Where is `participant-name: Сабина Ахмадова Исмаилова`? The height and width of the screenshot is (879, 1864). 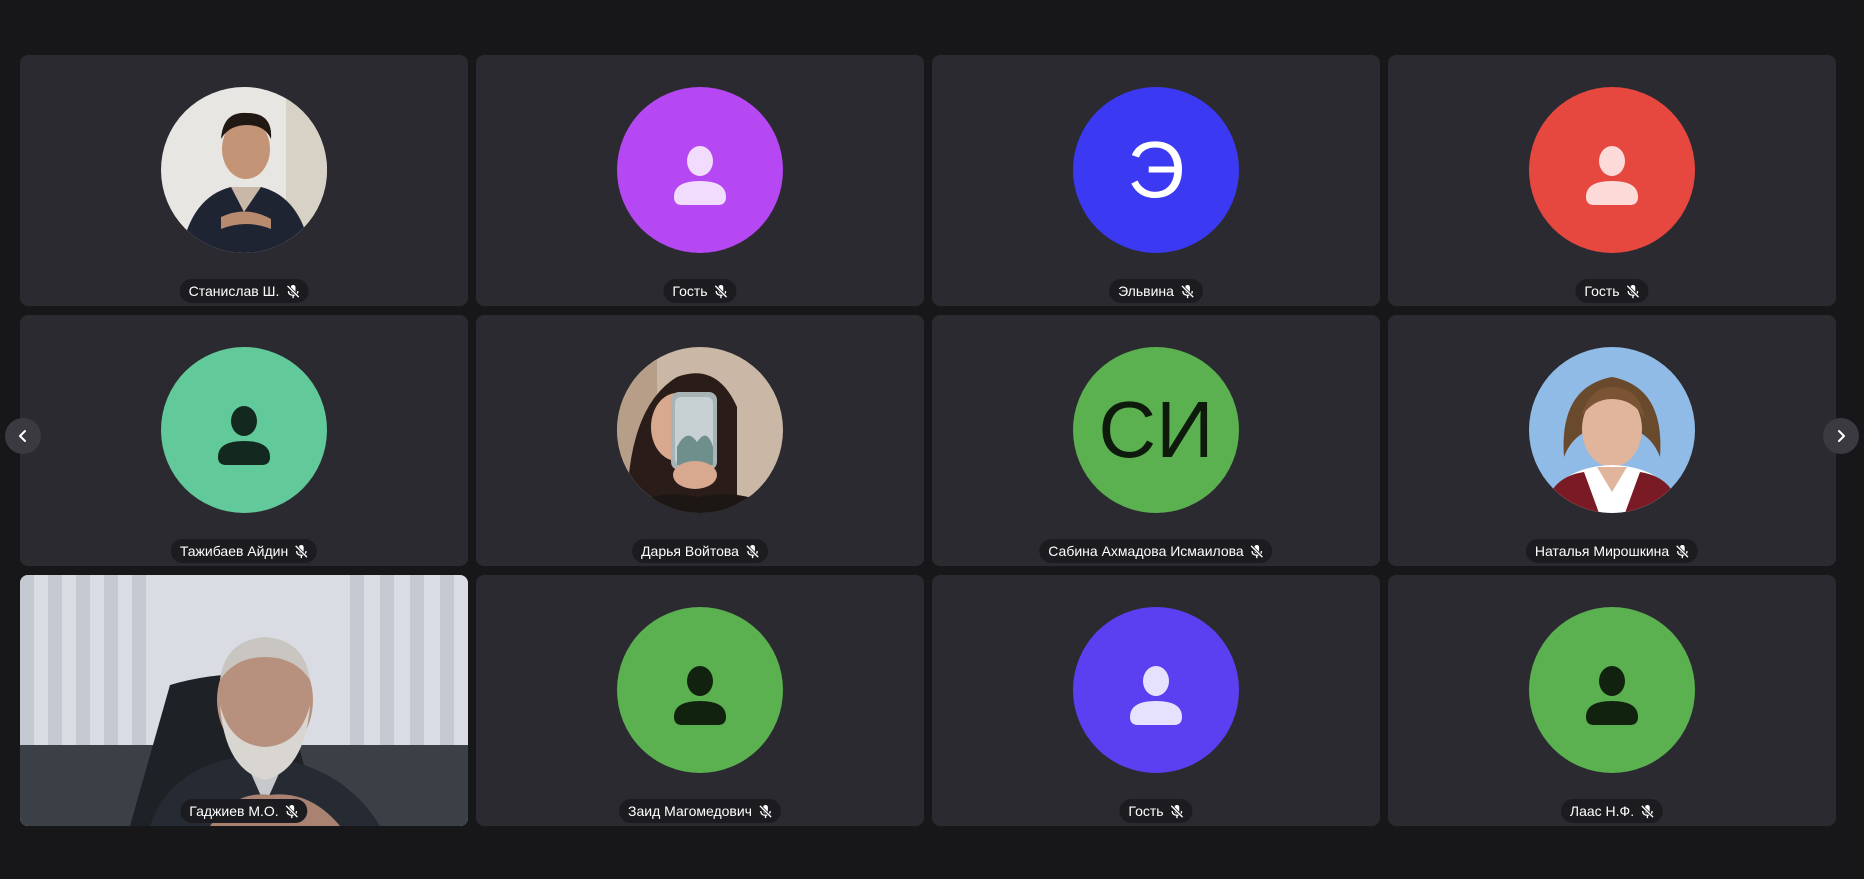
participant-name: Сабина Ахмадова Исмаилова is located at coordinates (1146, 551).